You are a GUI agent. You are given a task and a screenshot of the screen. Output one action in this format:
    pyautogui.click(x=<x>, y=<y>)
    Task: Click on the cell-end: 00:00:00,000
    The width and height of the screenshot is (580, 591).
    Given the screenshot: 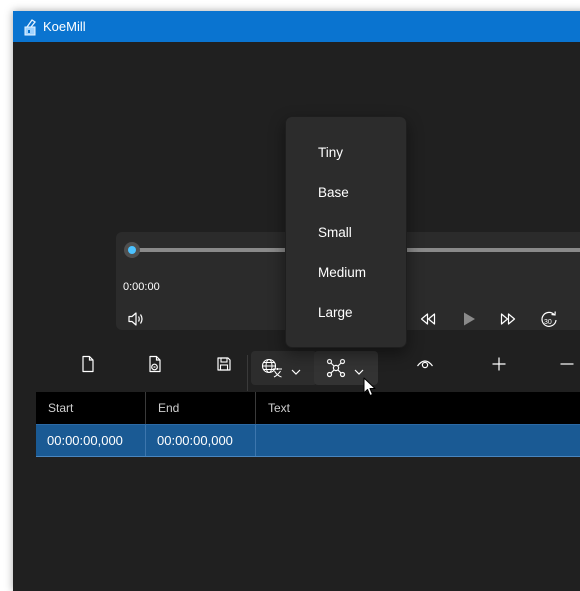 What is the action you would take?
    pyautogui.click(x=201, y=440)
    